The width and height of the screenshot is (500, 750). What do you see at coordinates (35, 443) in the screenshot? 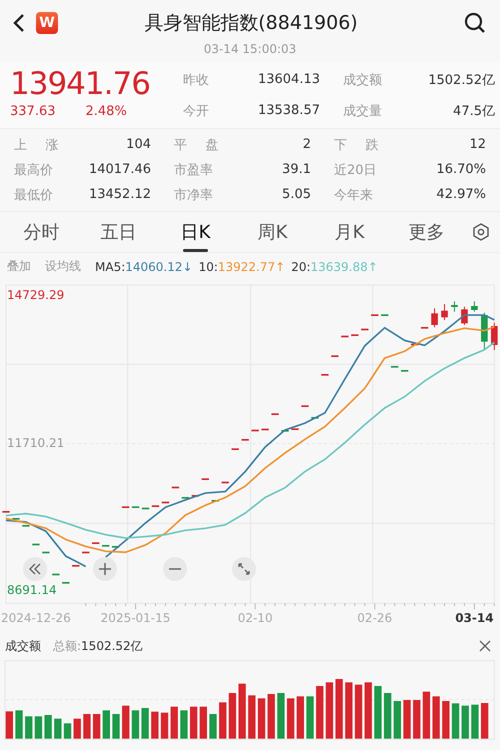
I see `axis-label: 11710.21` at bounding box center [35, 443].